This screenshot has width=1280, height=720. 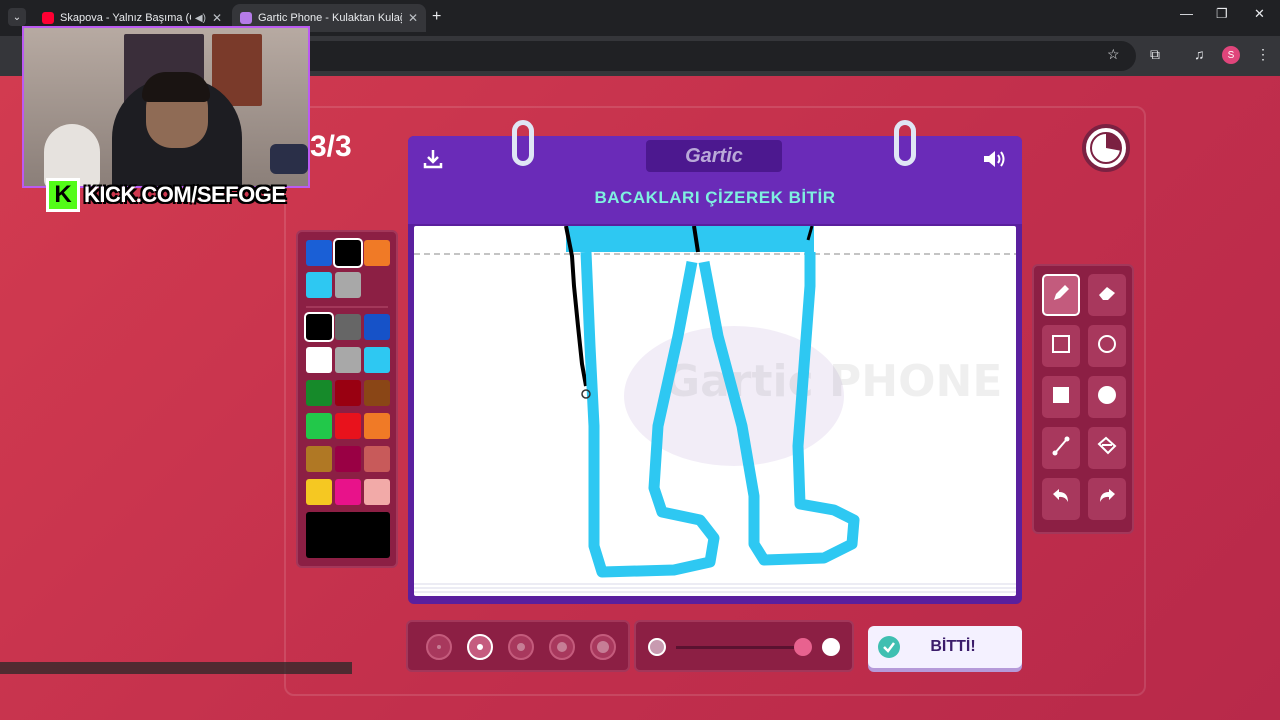 I want to click on gartic-favicon-icon, so click(x=246, y=18).